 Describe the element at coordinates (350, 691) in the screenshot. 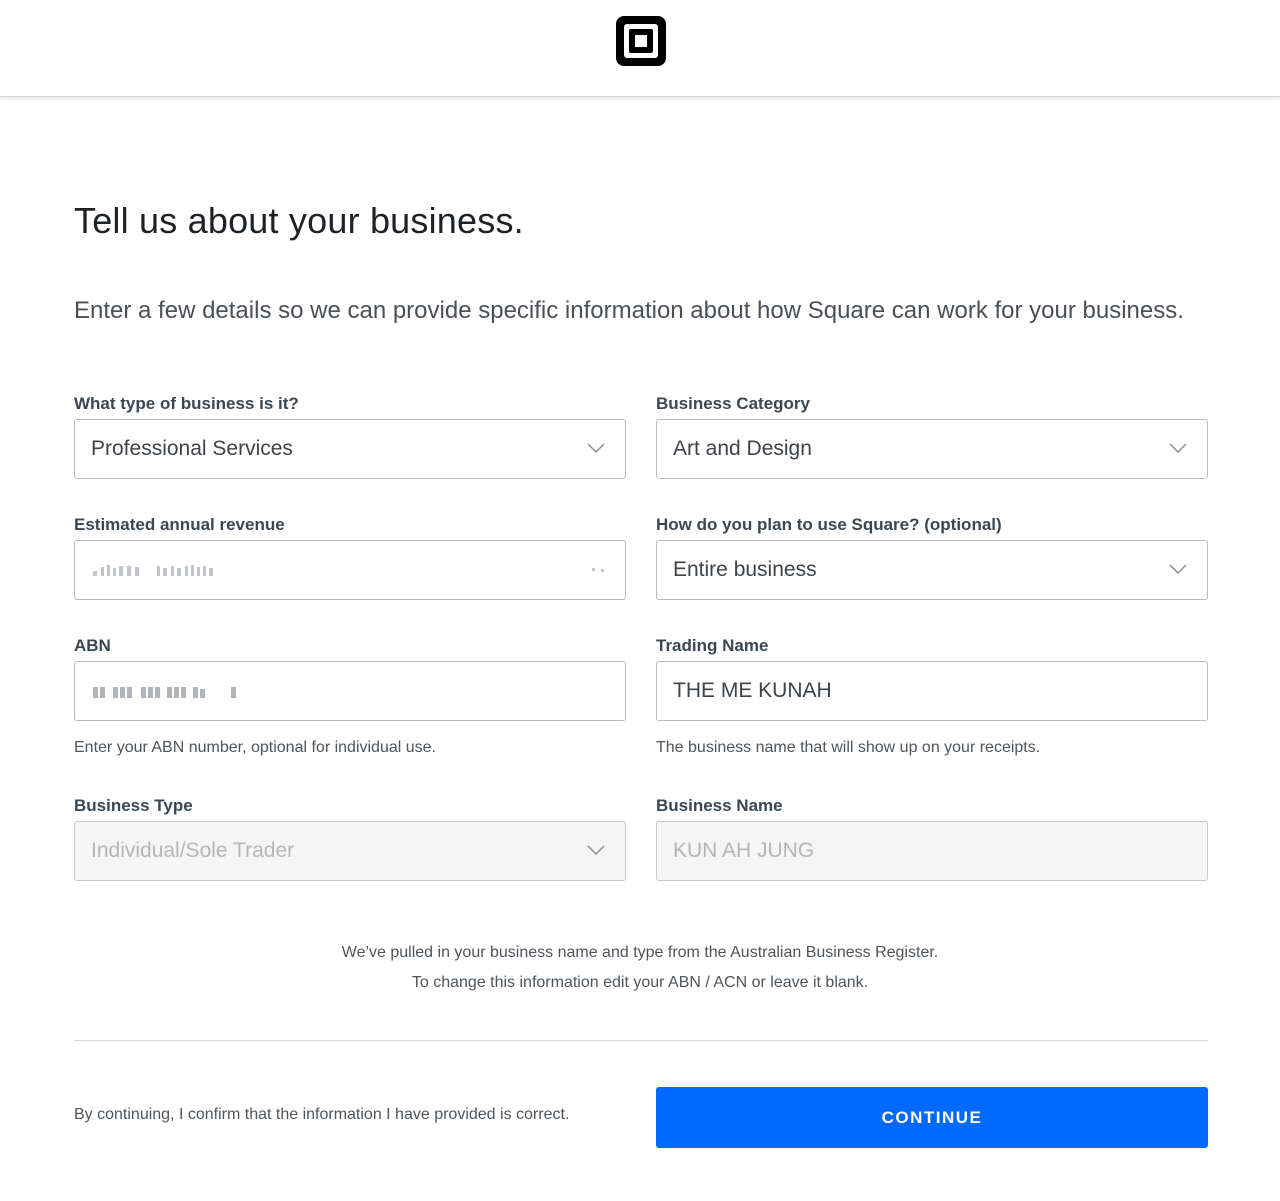

I see `abn-input` at that location.